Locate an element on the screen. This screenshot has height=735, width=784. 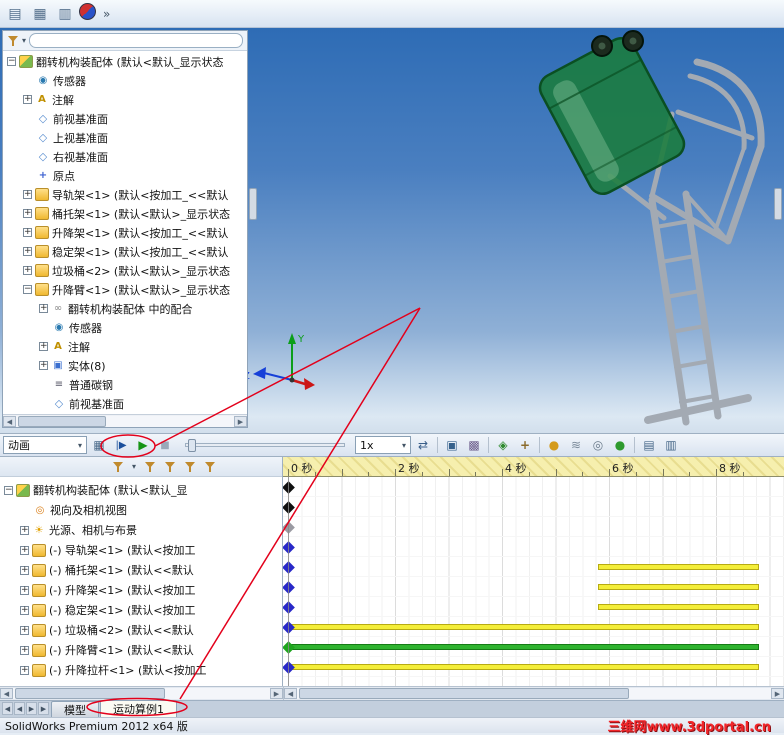
mm-tree-item: + (-) 导轨架<1> (默认<按加工 is located at coordinates (141, 550).